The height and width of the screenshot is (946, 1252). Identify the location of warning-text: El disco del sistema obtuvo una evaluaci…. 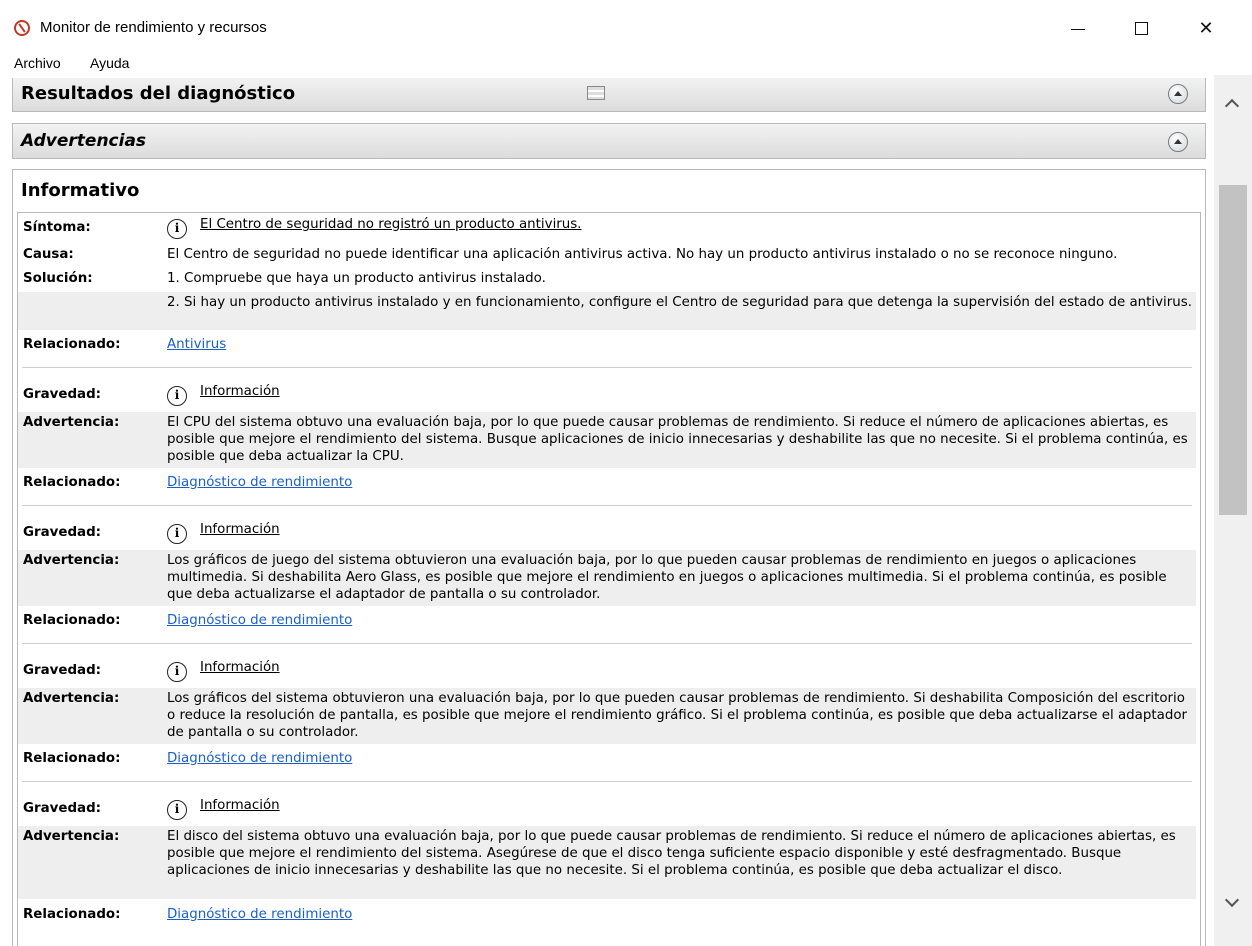
(671, 853).